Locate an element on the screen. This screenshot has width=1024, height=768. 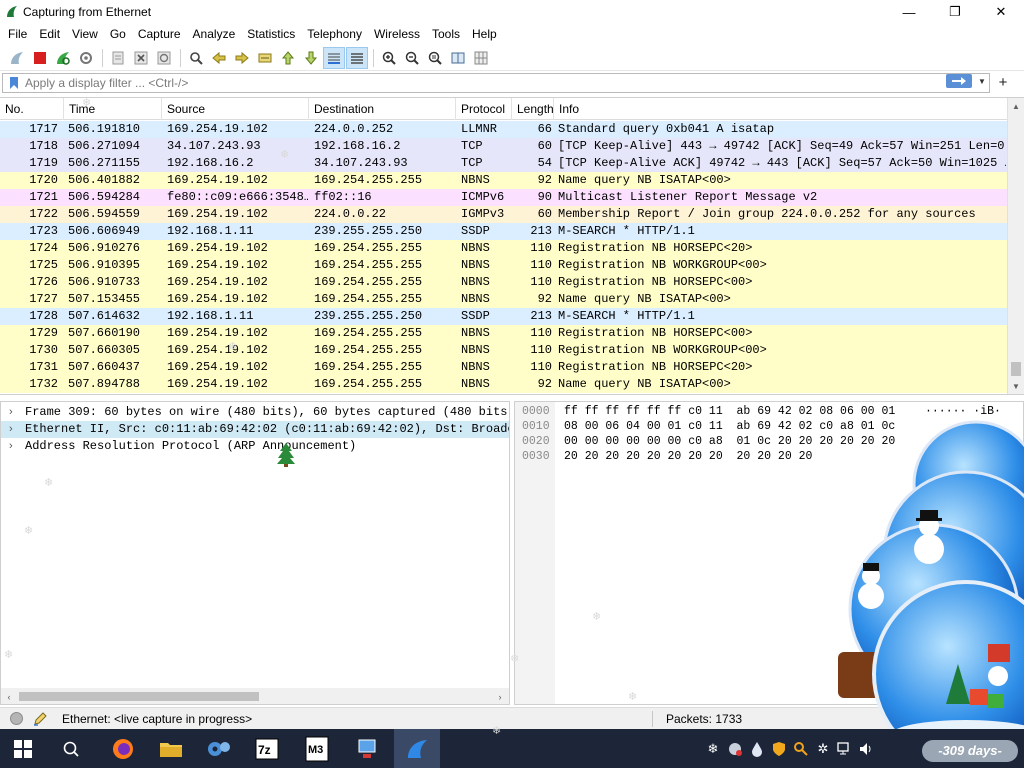
taskbar-wireshark is located at coordinates (417, 748).